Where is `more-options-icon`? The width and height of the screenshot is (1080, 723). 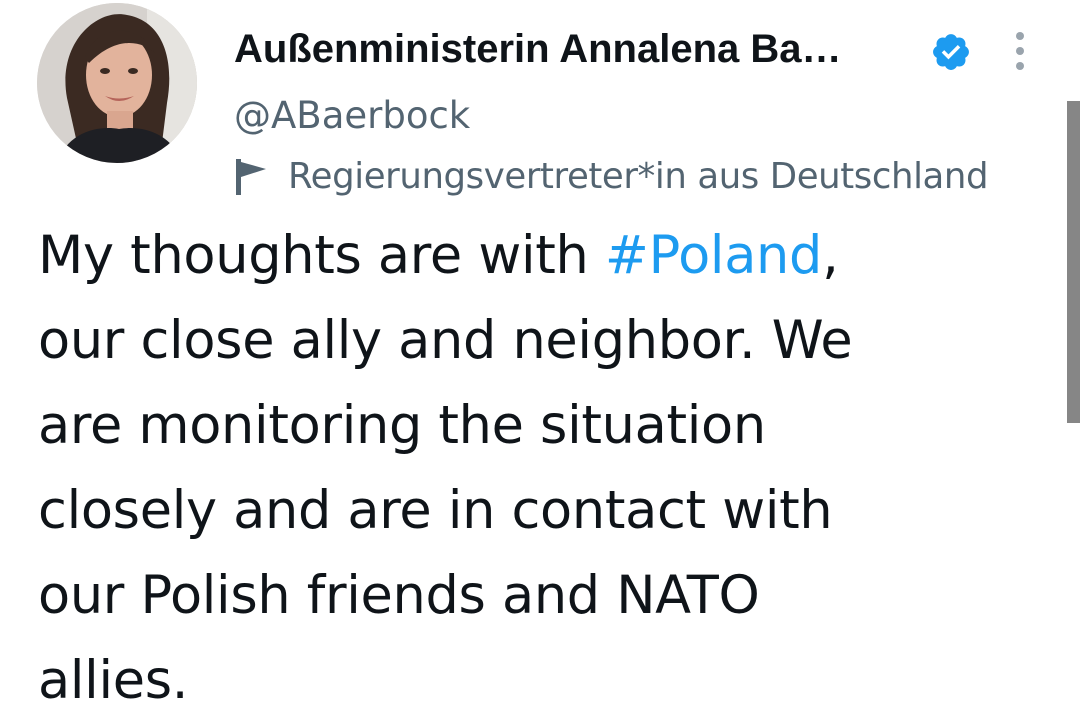 more-options-icon is located at coordinates (1020, 51).